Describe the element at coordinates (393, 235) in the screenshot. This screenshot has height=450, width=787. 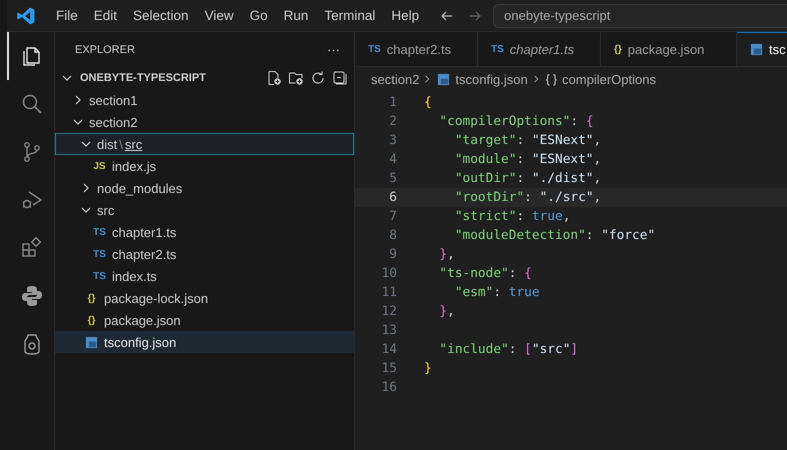
I see `line-number: 8` at that location.